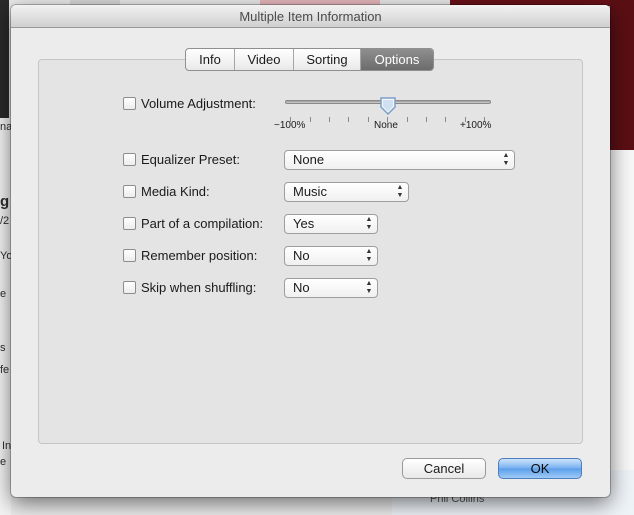 The height and width of the screenshot is (515, 634). What do you see at coordinates (264, 59) in the screenshot?
I see `tab-video: Video` at bounding box center [264, 59].